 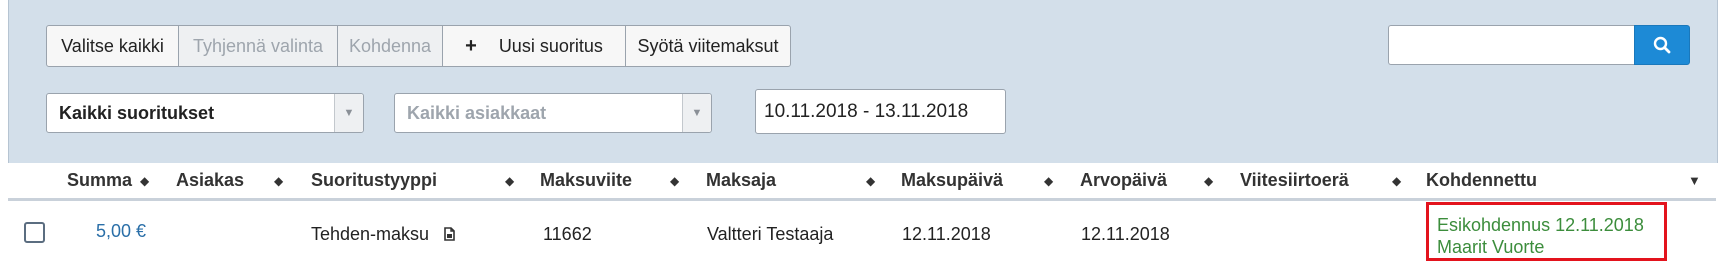 What do you see at coordinates (1481, 180) in the screenshot?
I see `column-header-allocated: Kohdennettu` at bounding box center [1481, 180].